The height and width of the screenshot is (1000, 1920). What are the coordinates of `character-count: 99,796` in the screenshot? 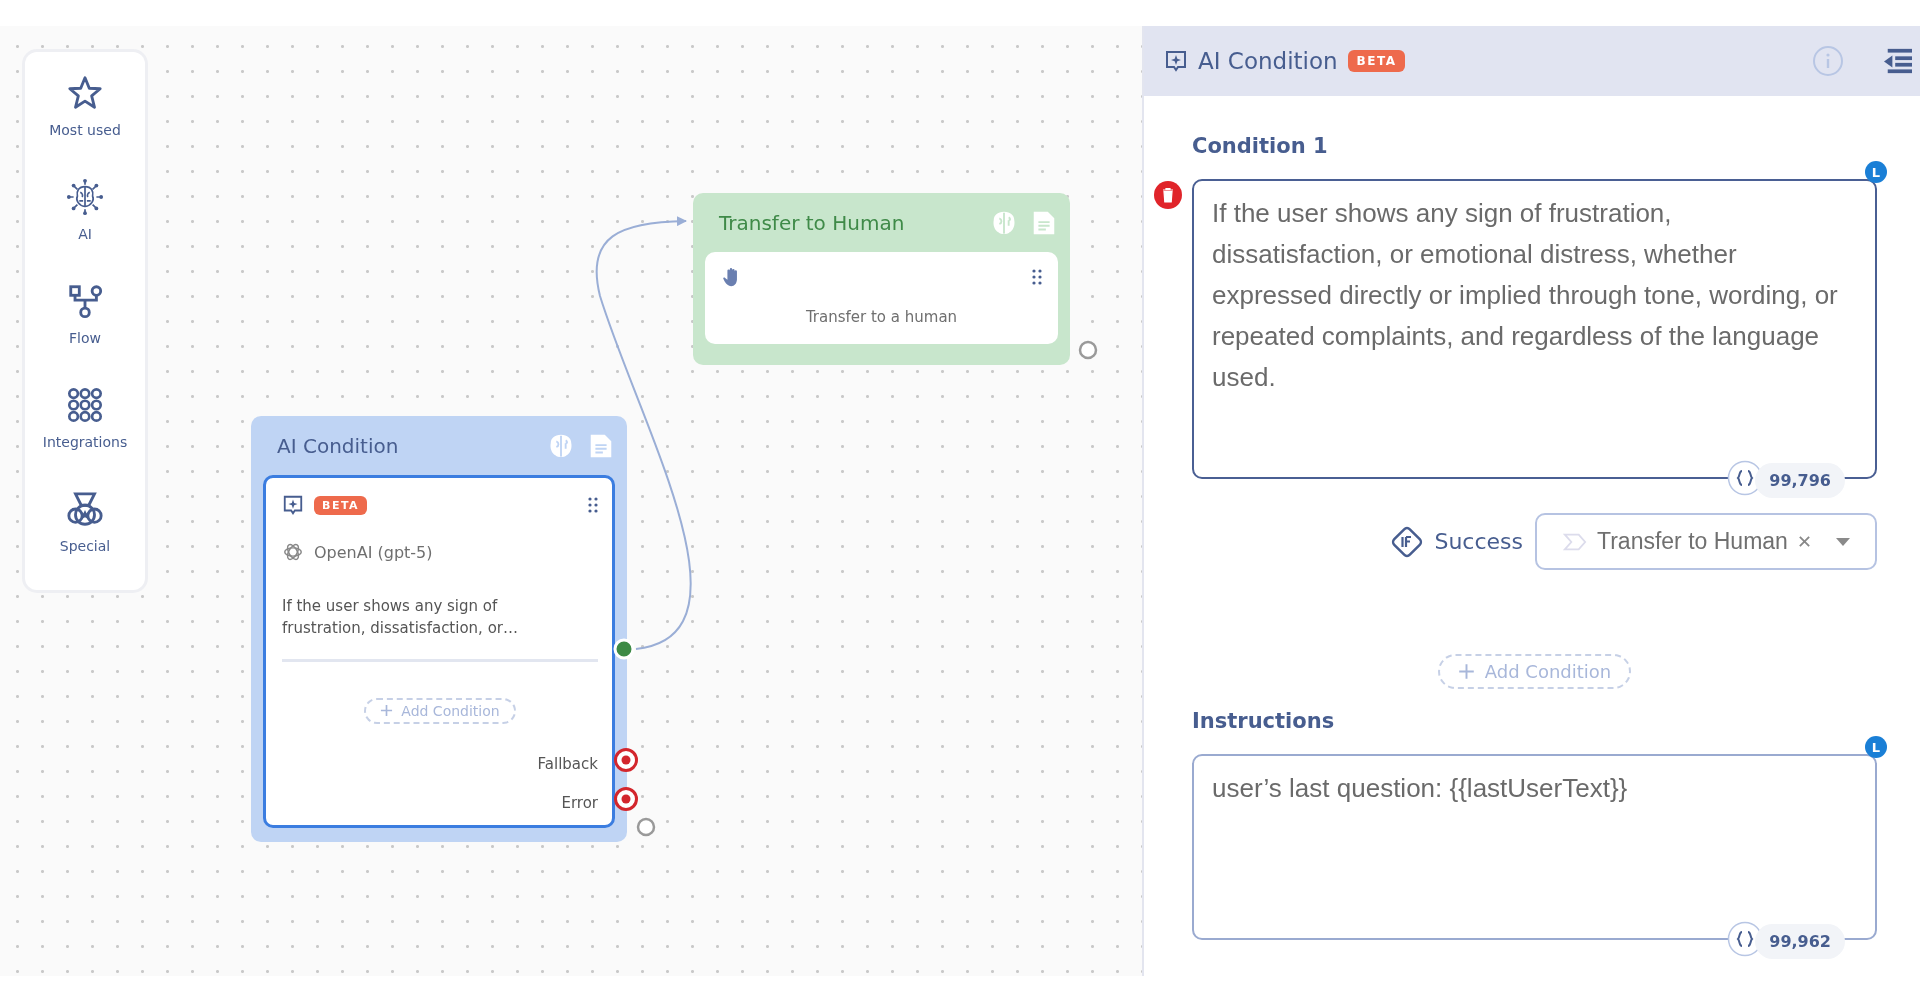 It's located at (1800, 480).